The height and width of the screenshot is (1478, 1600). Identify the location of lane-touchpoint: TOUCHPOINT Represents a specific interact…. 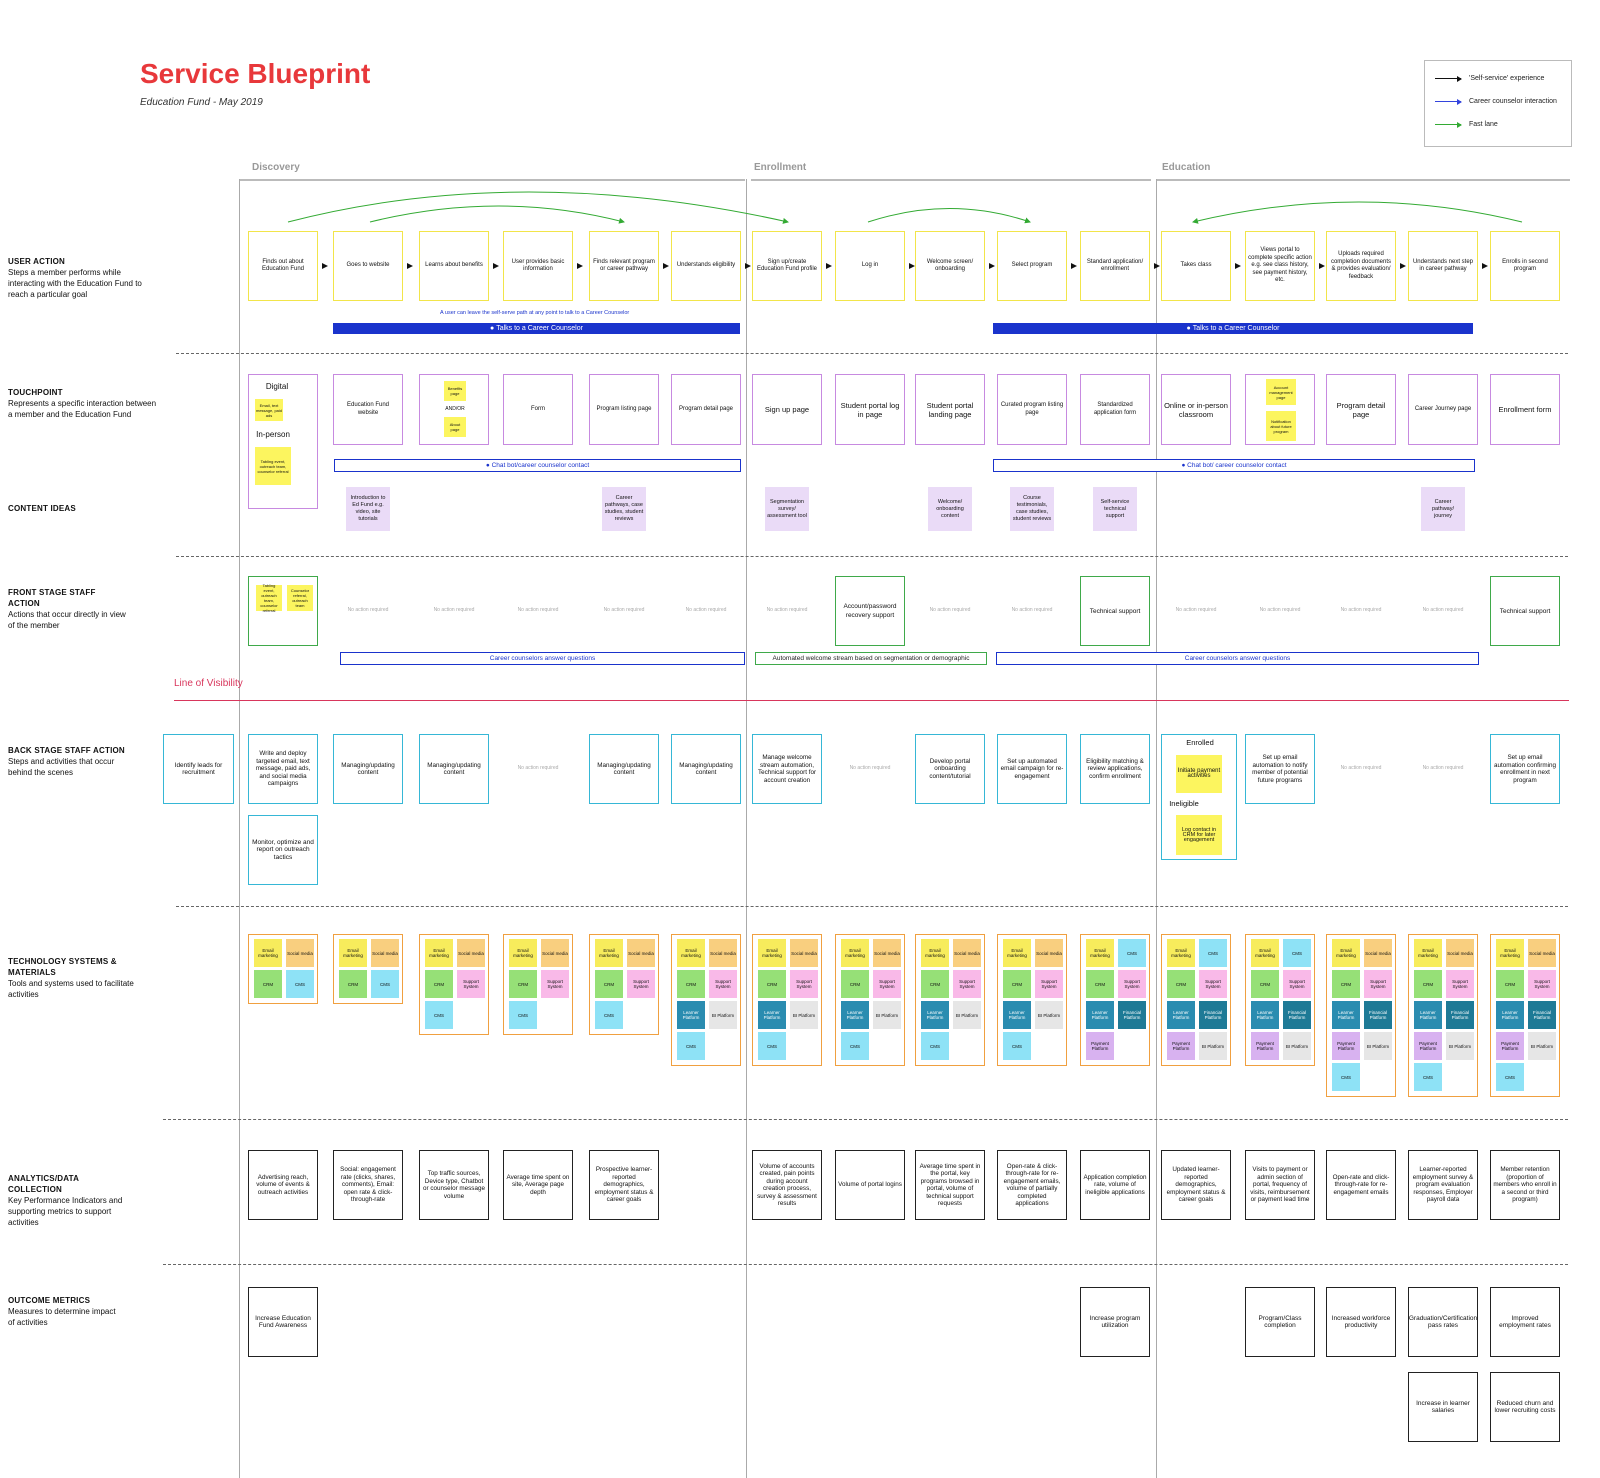
(82, 403).